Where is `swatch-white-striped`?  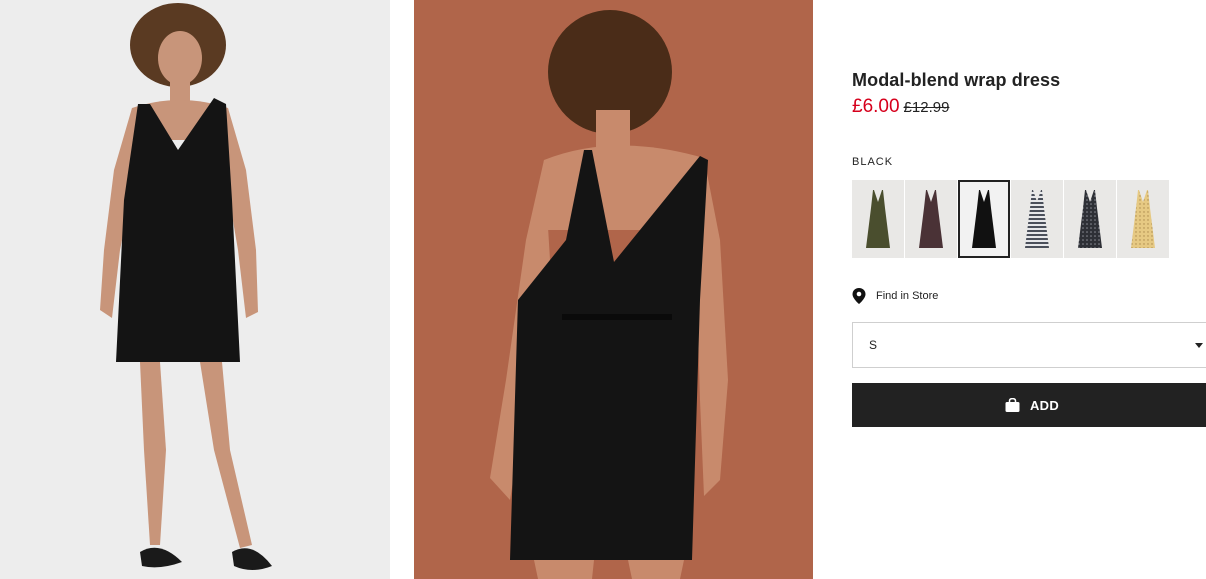 swatch-white-striped is located at coordinates (1037, 219).